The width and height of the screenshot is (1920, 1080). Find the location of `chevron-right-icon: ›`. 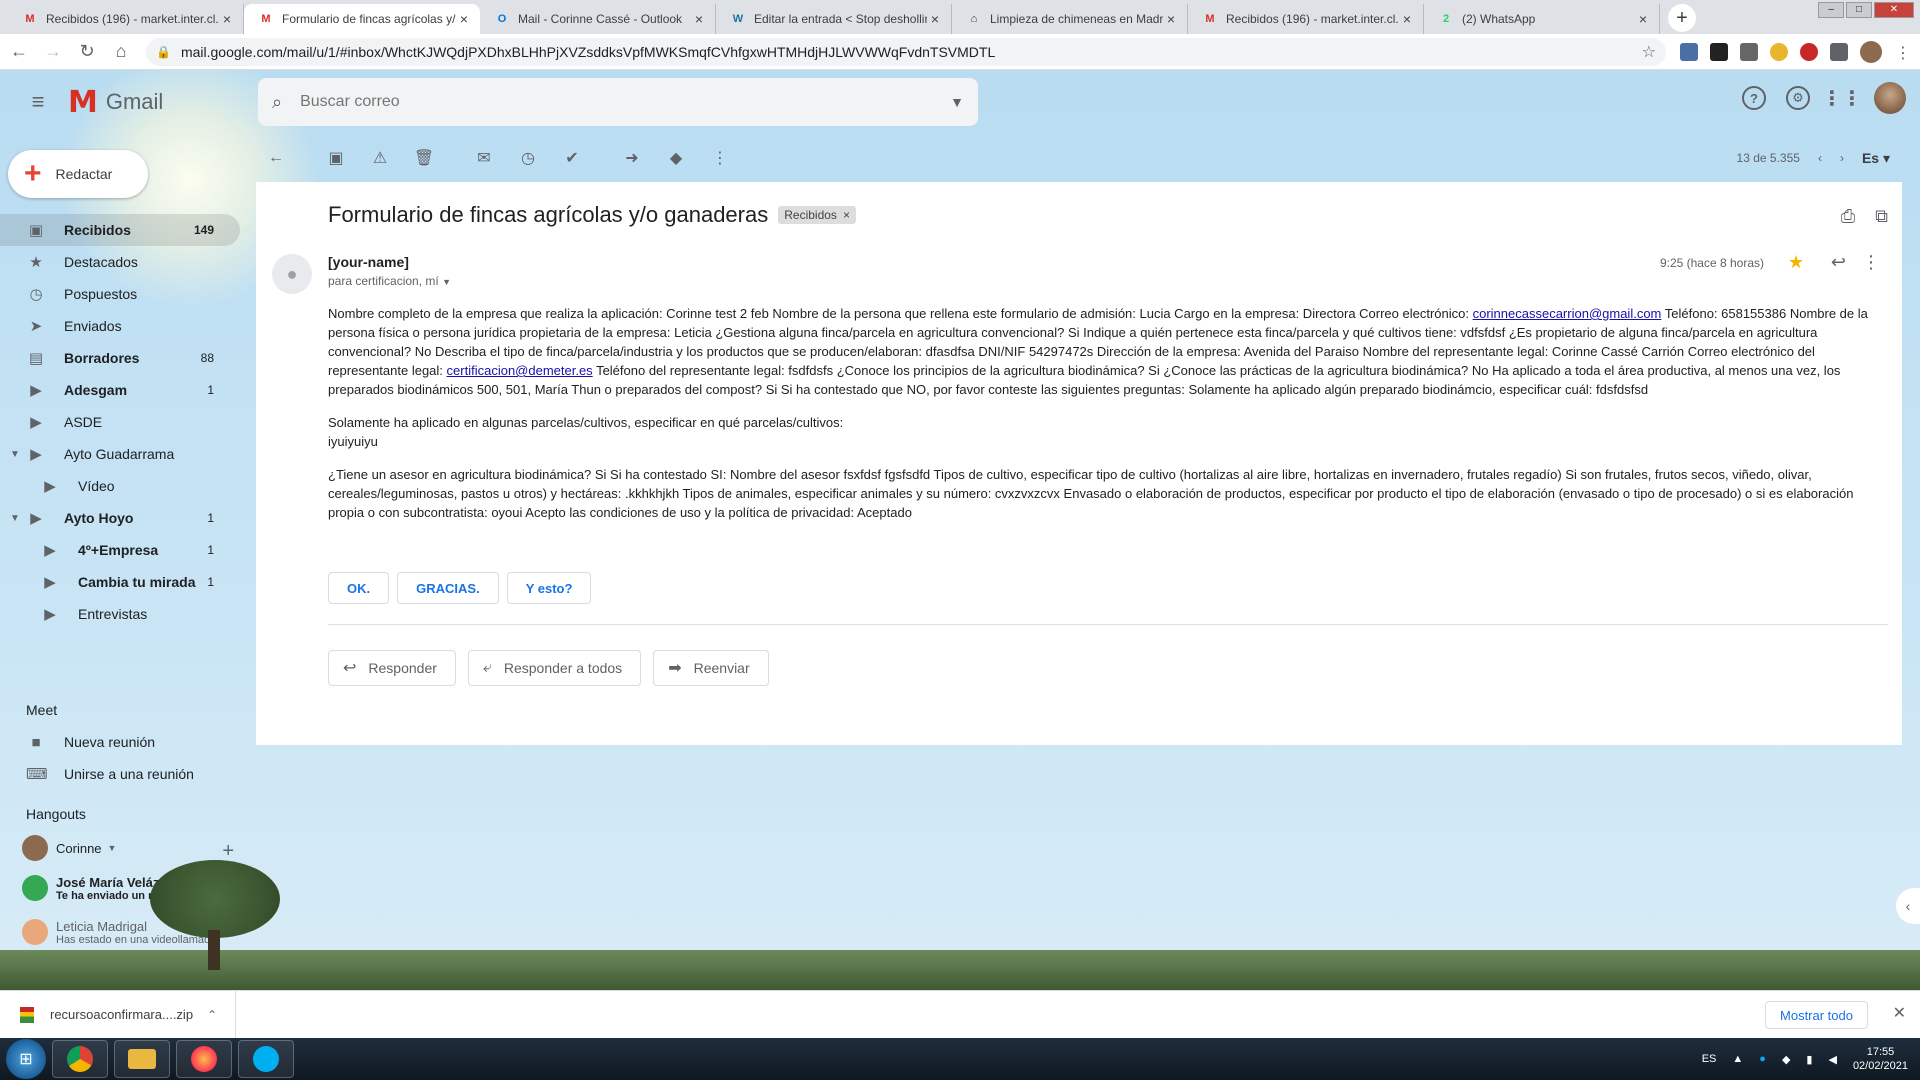

chevron-right-icon: › is located at coordinates (1842, 158).